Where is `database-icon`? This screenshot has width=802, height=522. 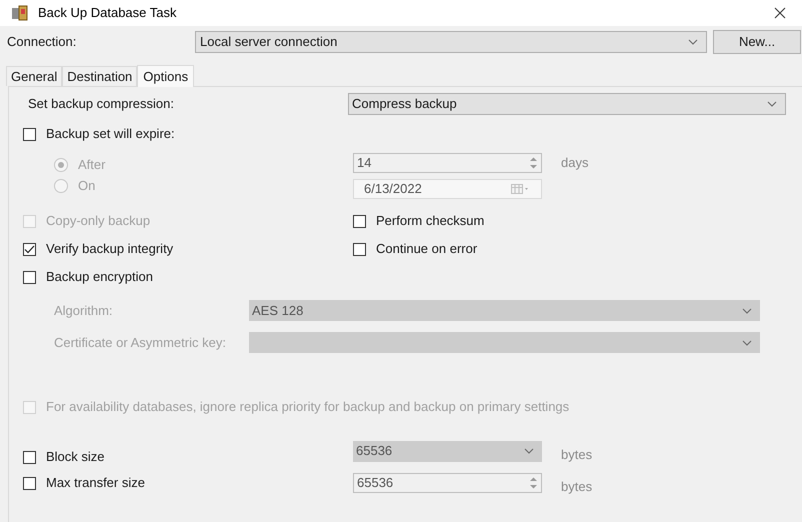 database-icon is located at coordinates (19, 13).